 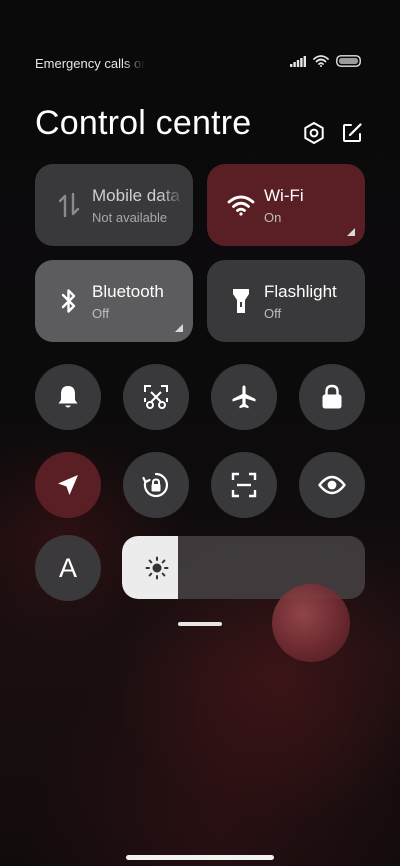 I want to click on tile-bluetooth: Bluetooth Off, so click(x=114, y=301).